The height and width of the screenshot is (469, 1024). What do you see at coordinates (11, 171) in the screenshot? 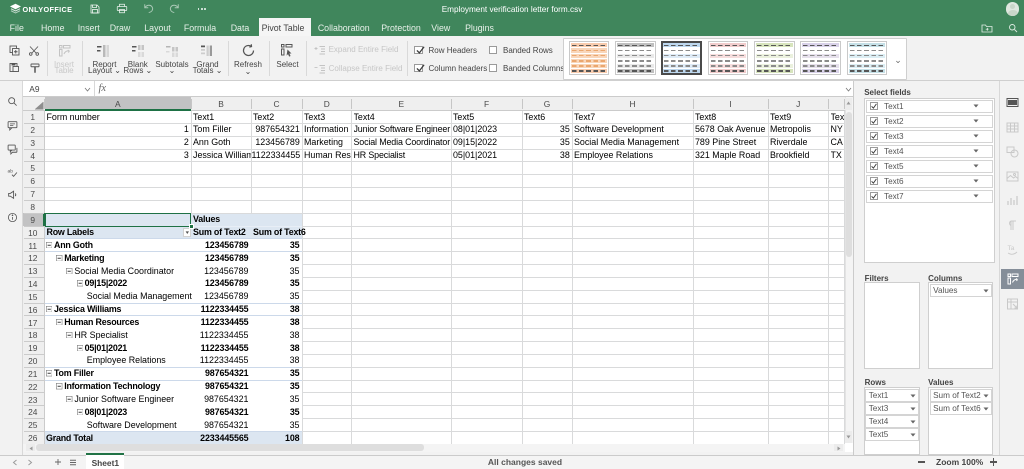
I see `svg-text: ab` at bounding box center [11, 171].